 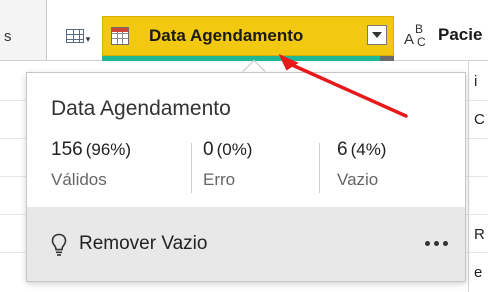 What do you see at coordinates (121, 167) in the screenshot?
I see `stat-valid: 156 (96%) Válidos` at bounding box center [121, 167].